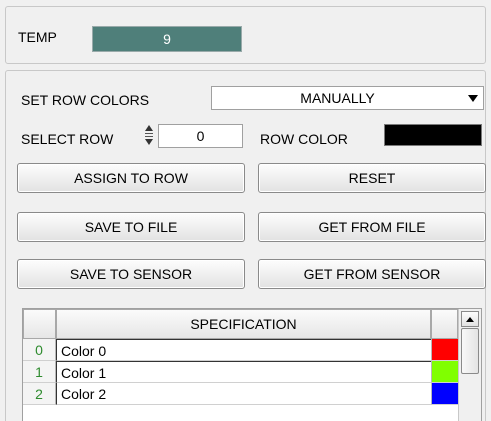 This screenshot has width=491, height=421. What do you see at coordinates (372, 227) in the screenshot?
I see `get-from-file-button: GET FROM FILE` at bounding box center [372, 227].